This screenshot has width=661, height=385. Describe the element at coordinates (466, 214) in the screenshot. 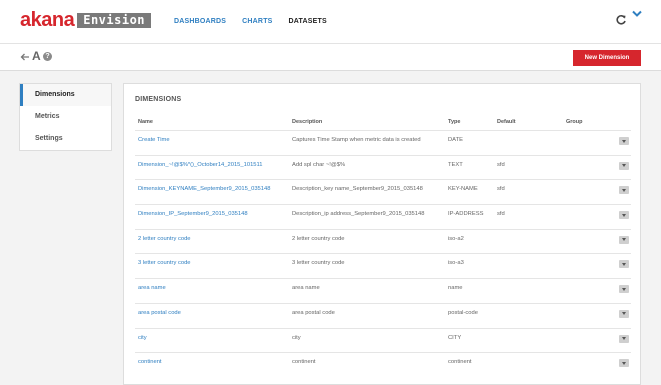

I see `dimension-type: IP-ADDRESS` at that location.